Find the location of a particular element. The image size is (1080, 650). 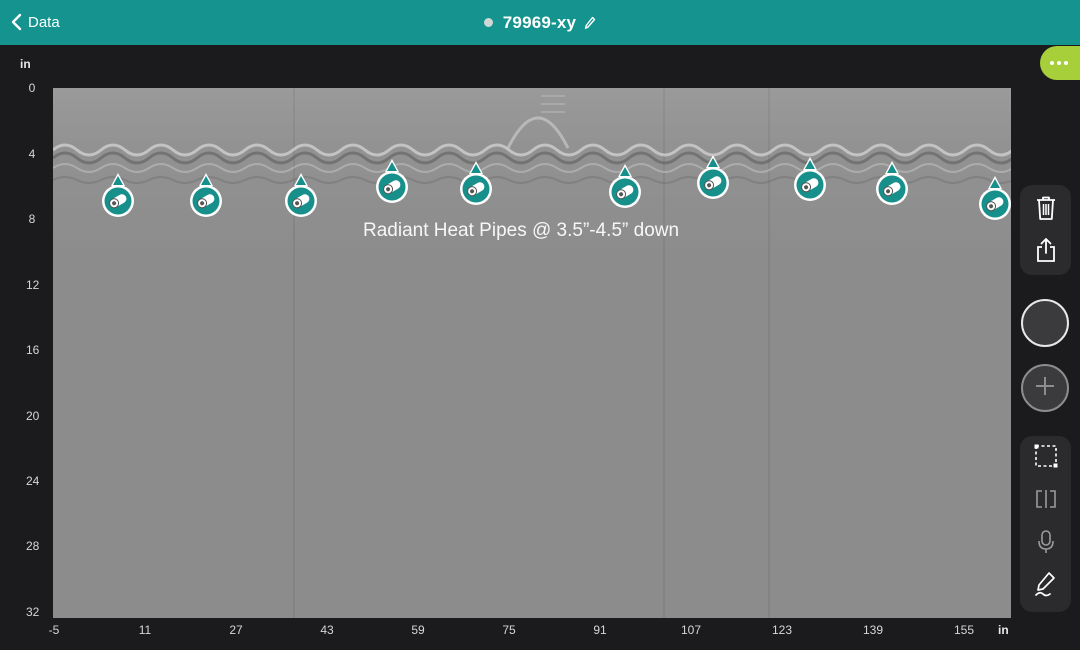

edit-tool-group is located at coordinates (1045, 524).